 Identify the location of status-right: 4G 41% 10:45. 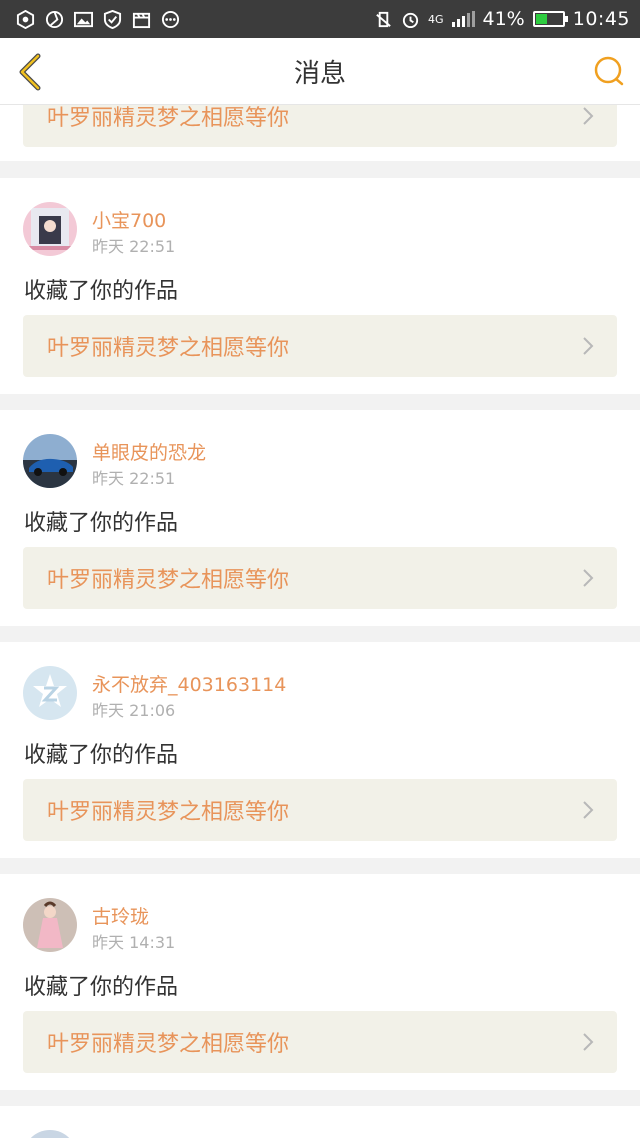
(502, 19).